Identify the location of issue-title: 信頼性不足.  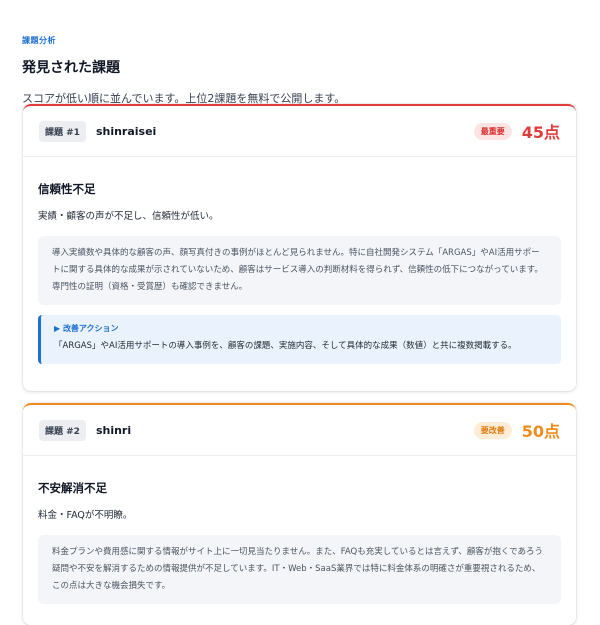
(67, 189).